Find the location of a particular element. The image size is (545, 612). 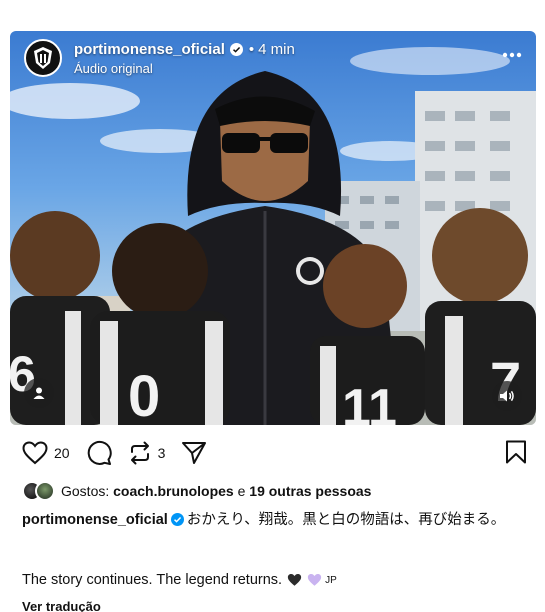

svg-text: 0 is located at coordinates (144, 394).